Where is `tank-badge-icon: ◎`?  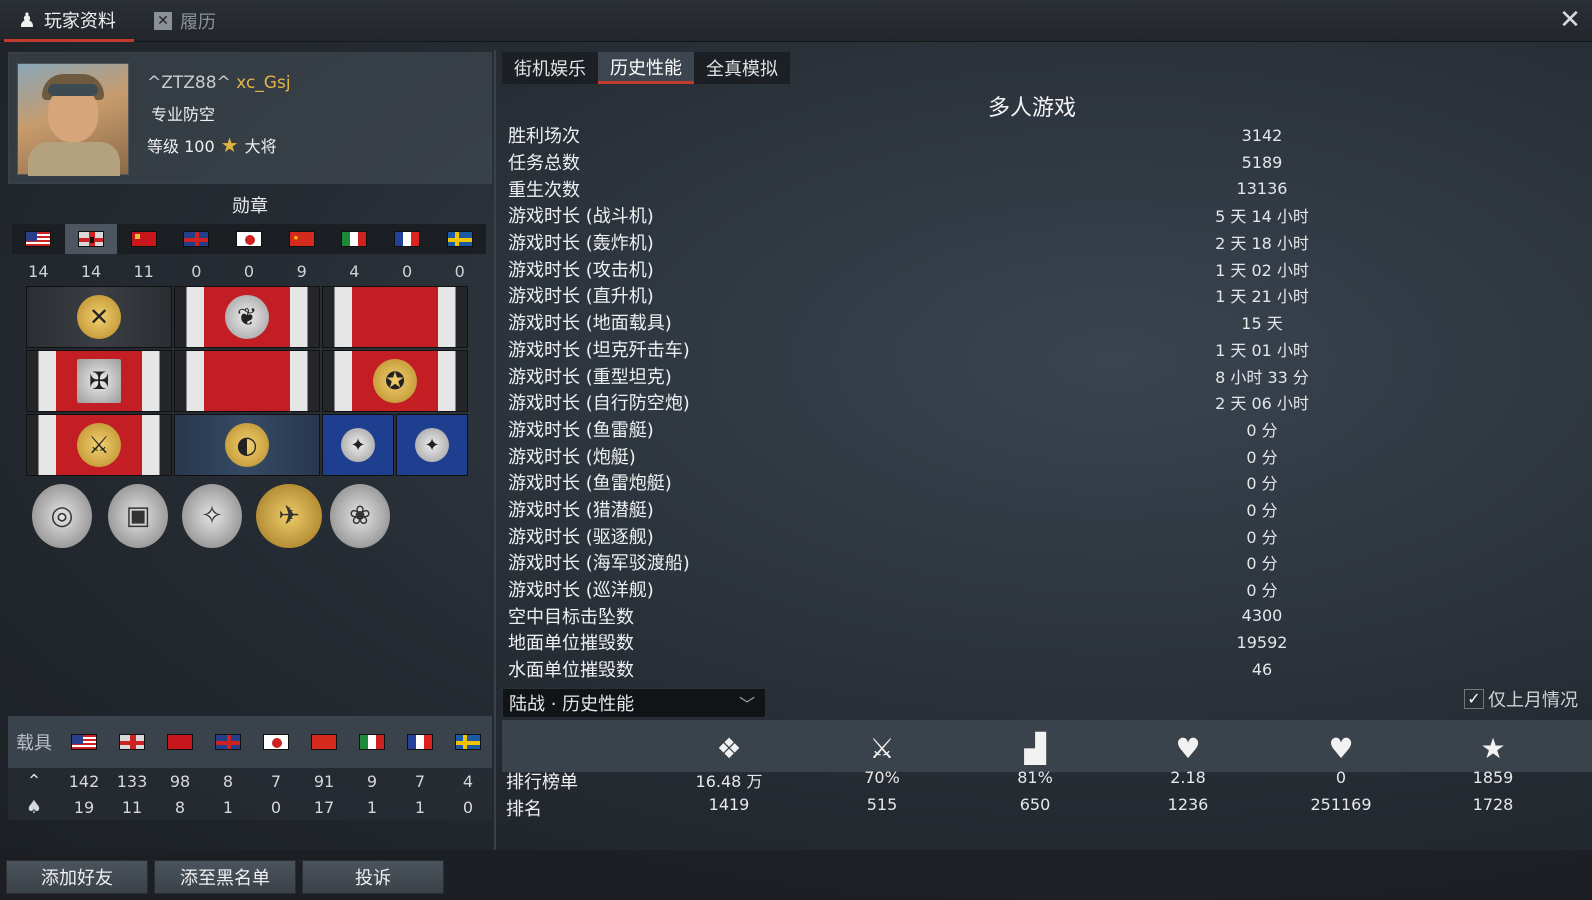
tank-badge-icon: ◎ is located at coordinates (62, 516).